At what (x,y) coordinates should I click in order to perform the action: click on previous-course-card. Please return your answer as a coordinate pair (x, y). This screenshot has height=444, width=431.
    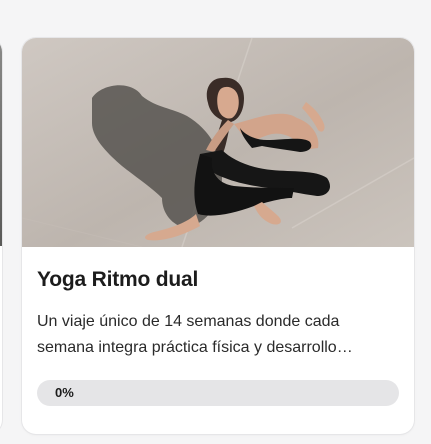
    Looking at the image, I should click on (1, 236).